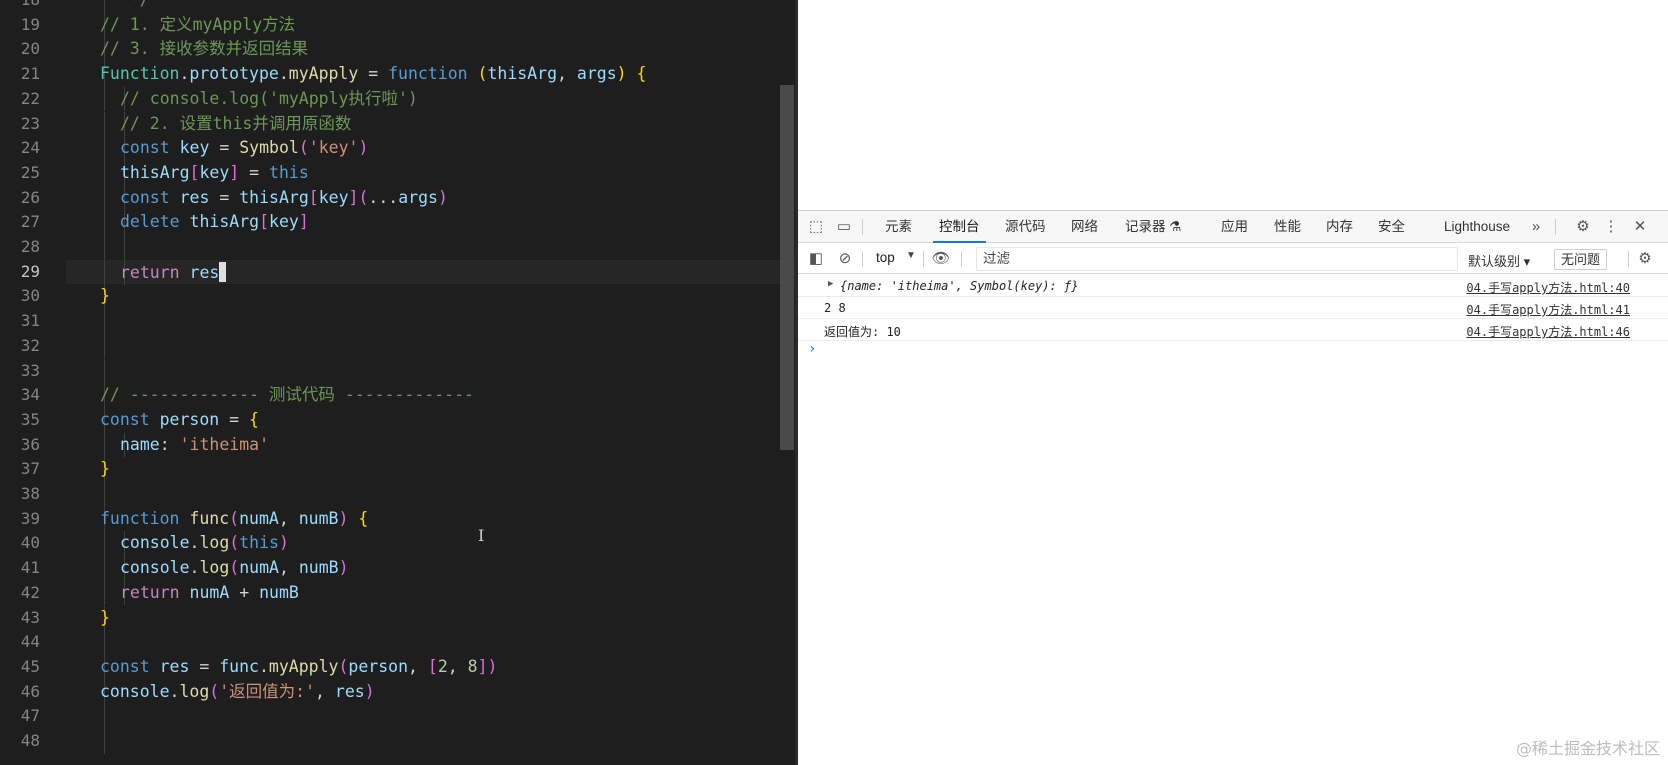 The height and width of the screenshot is (765, 1668). Describe the element at coordinates (1391, 227) in the screenshot. I see `tab-security: 安全` at that location.